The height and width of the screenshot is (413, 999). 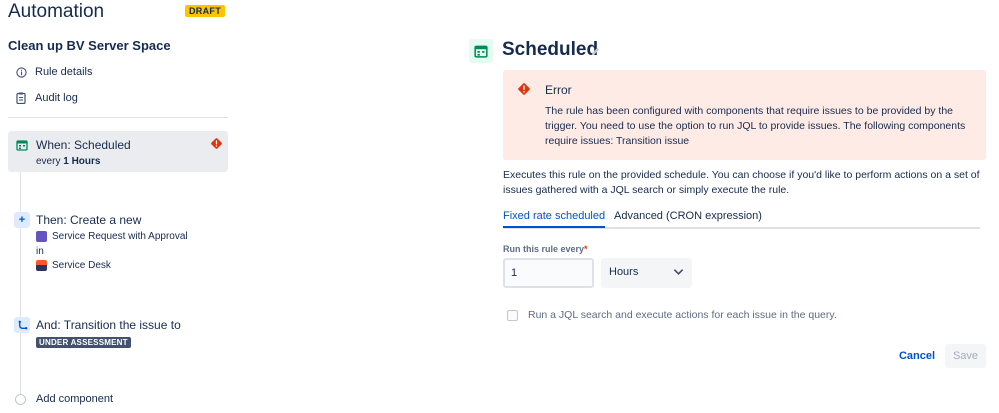 What do you see at coordinates (586, 249) in the screenshot?
I see `required-mark: *` at bounding box center [586, 249].